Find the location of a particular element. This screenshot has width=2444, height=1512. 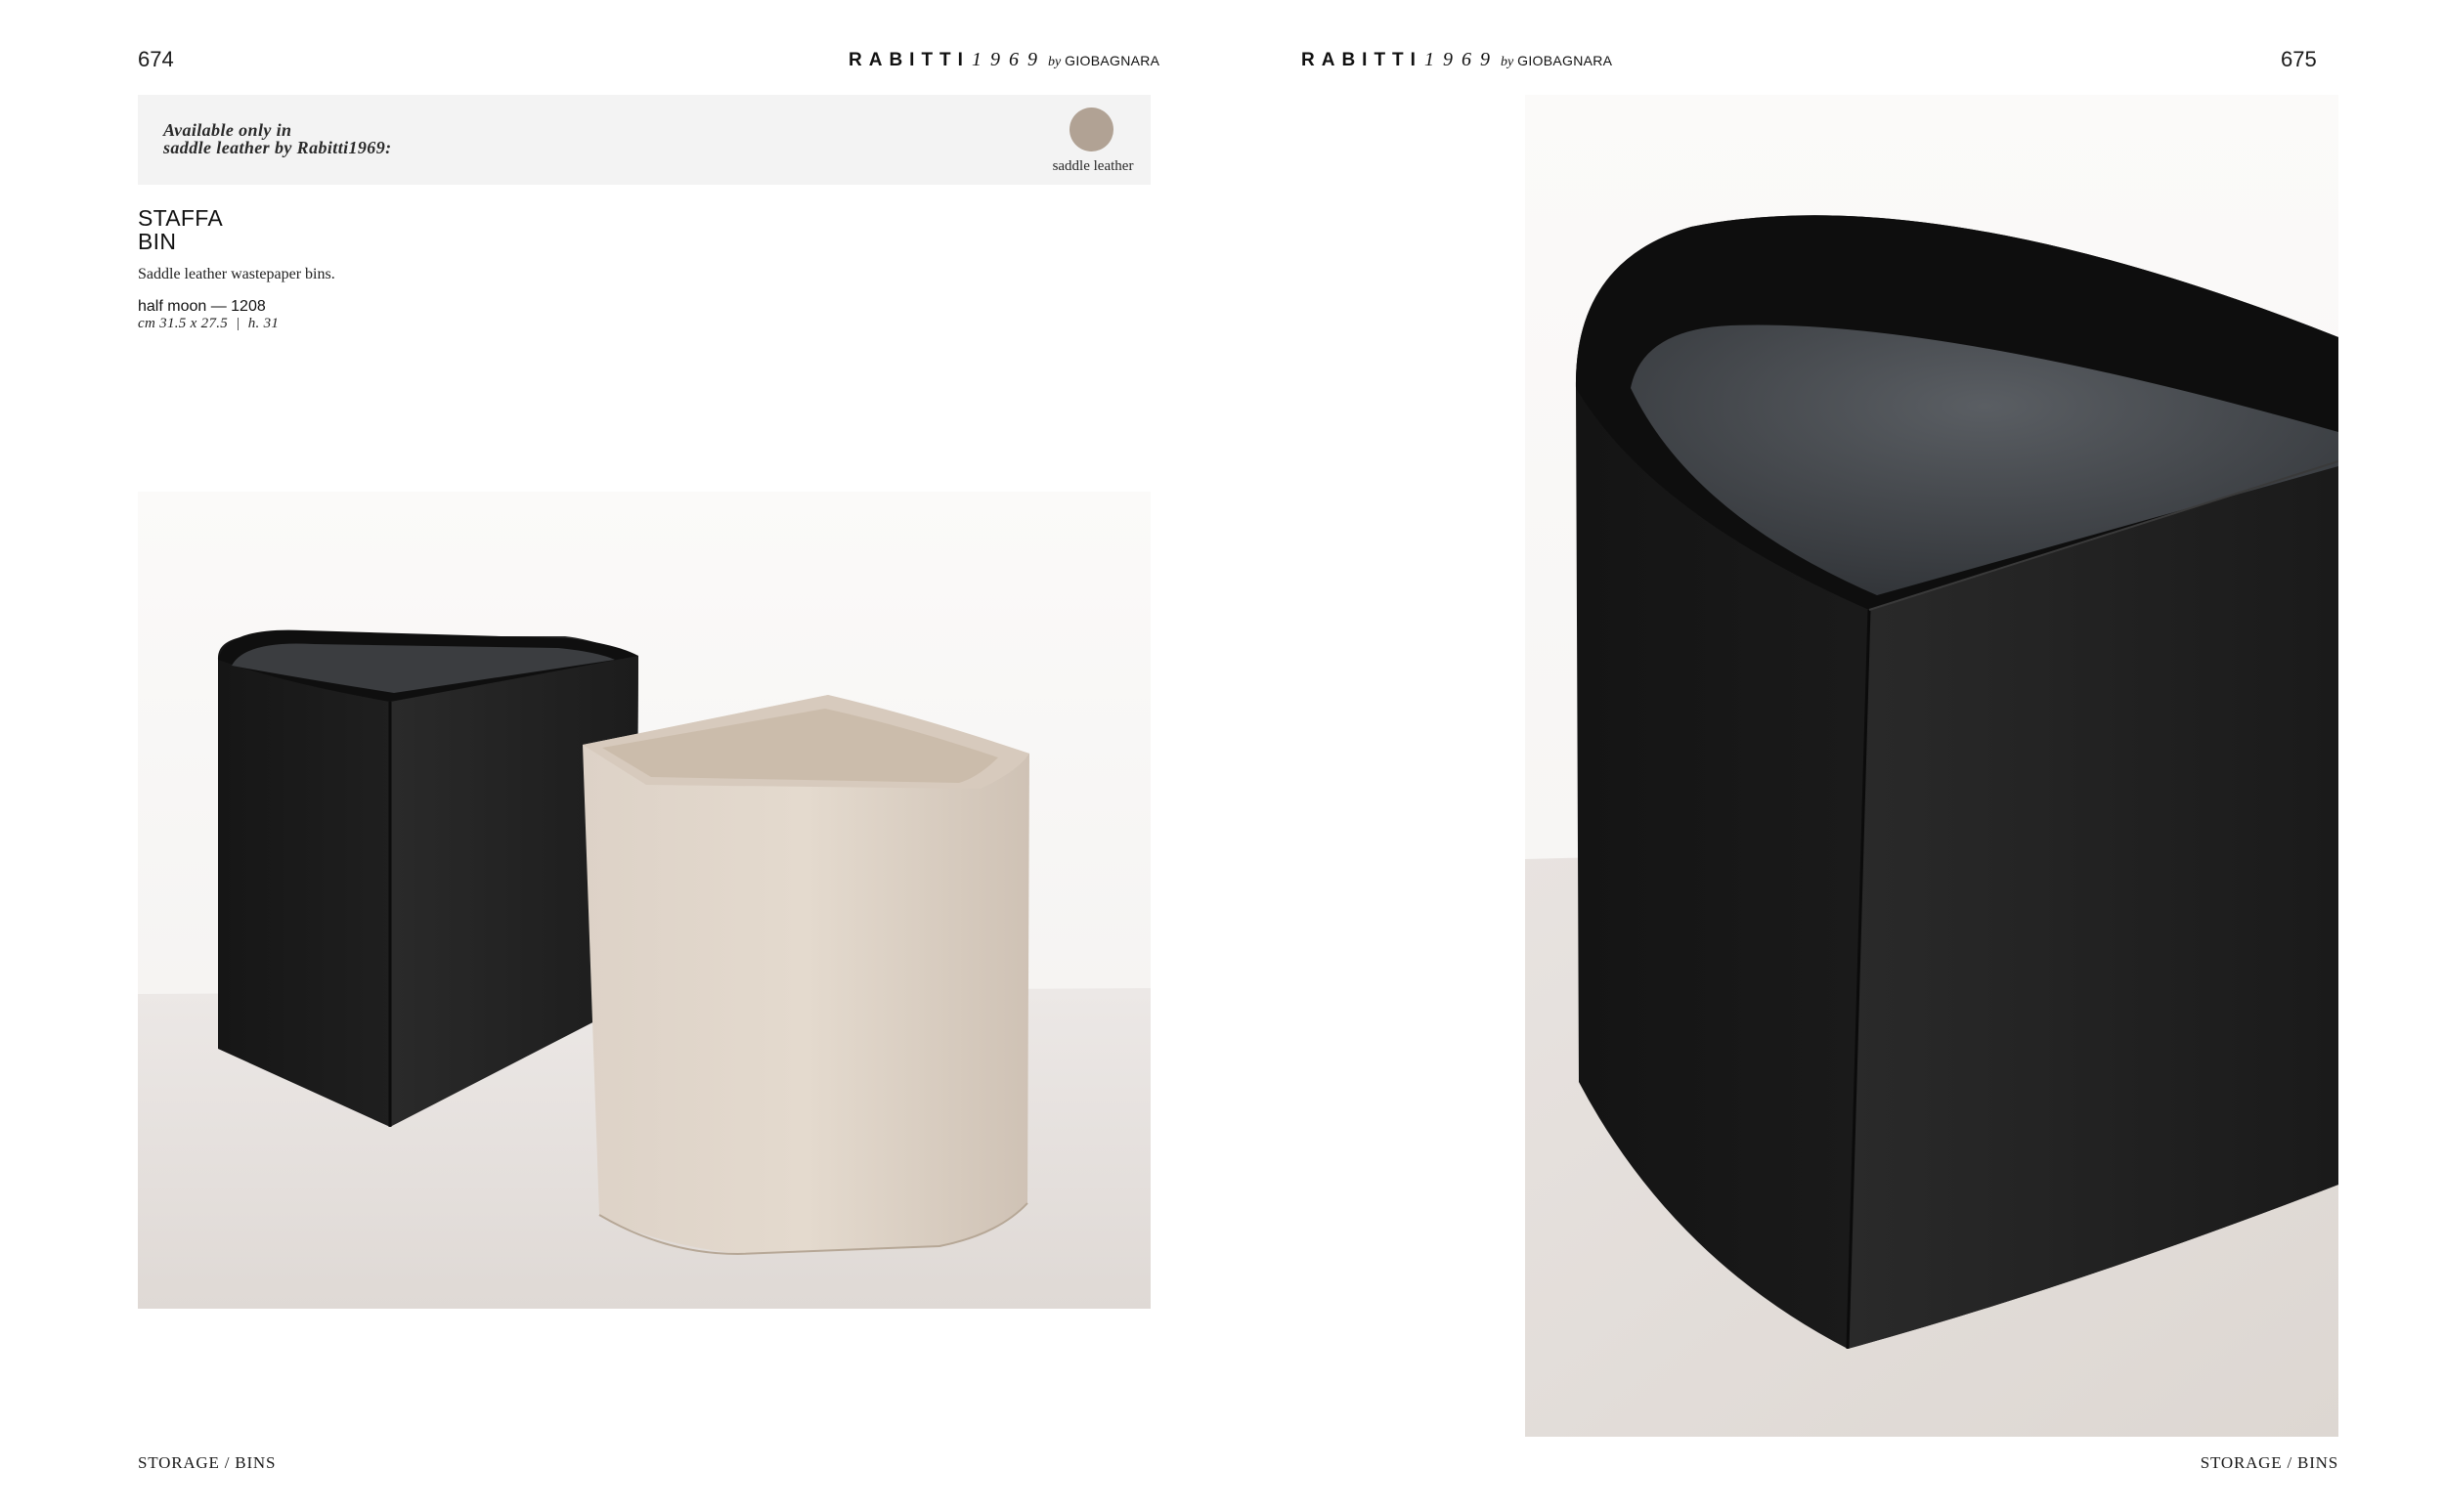

footer-section-right: STORAGE / BINS is located at coordinates (2269, 1462).